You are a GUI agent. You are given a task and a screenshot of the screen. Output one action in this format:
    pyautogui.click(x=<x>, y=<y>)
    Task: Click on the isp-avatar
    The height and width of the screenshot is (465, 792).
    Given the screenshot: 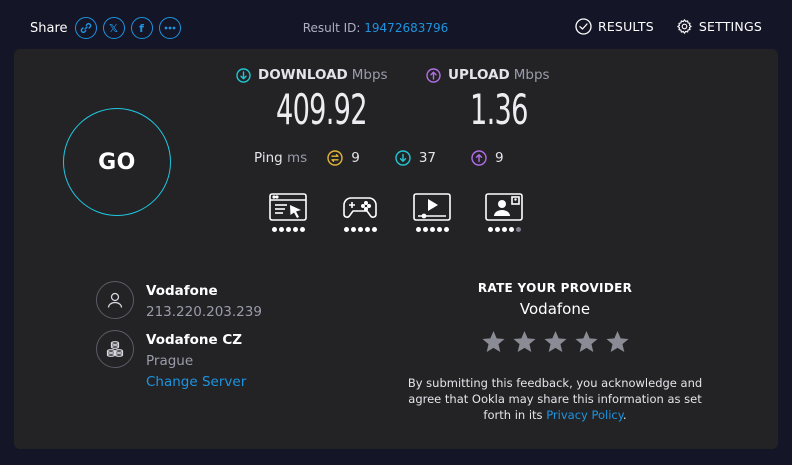 What is the action you would take?
    pyautogui.click(x=115, y=300)
    